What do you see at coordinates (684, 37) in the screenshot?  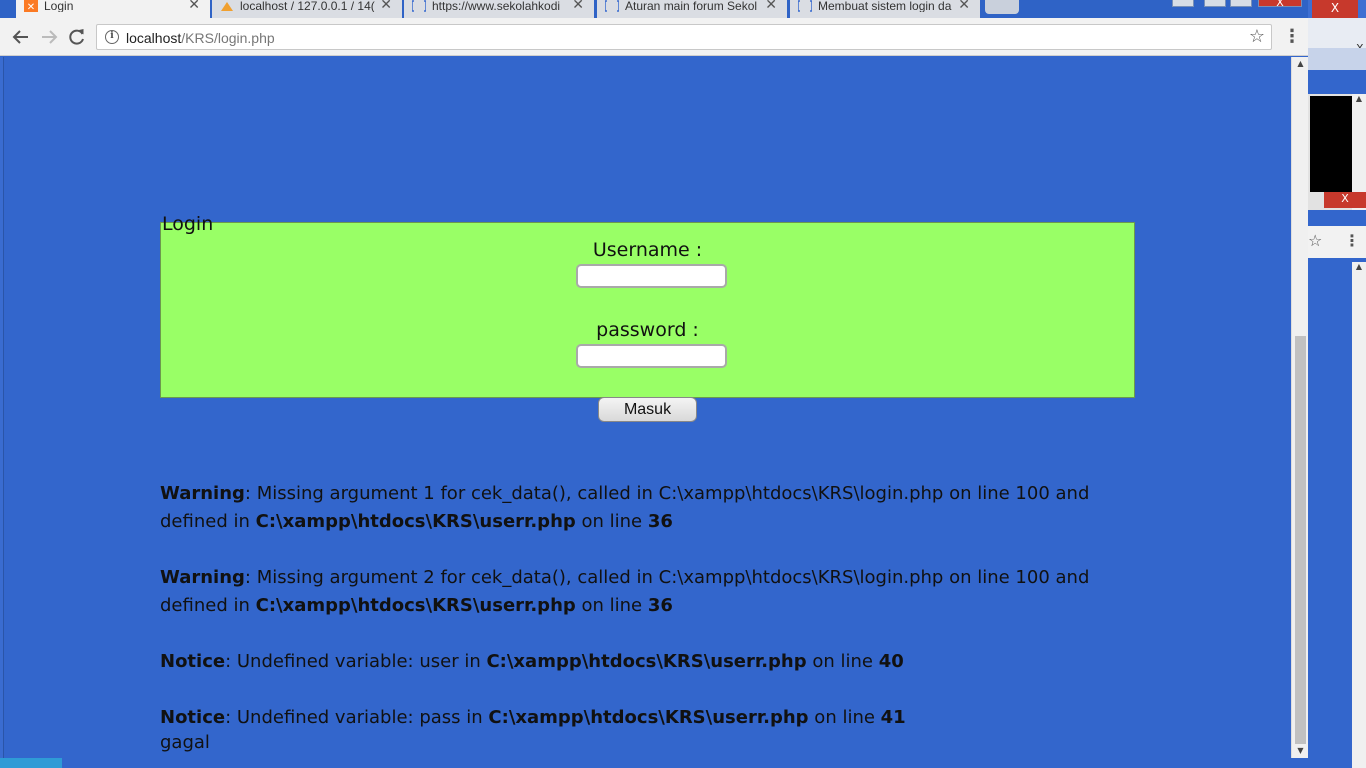 I see `address-bar: i localhost/KRS/login.php ☆` at bounding box center [684, 37].